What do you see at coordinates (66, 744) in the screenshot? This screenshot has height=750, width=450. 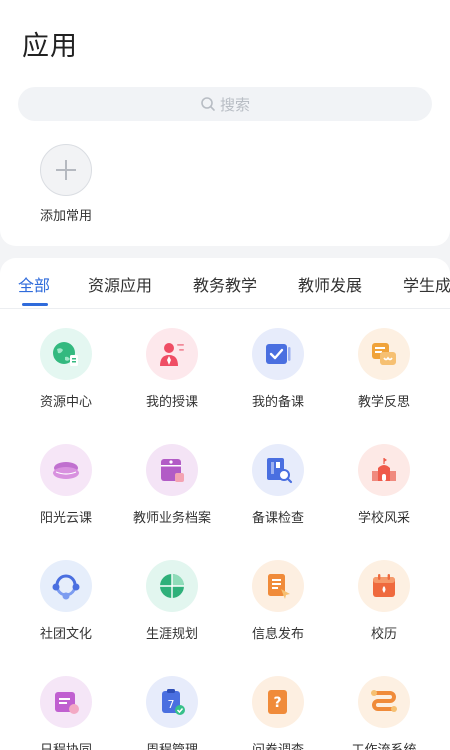 I see `app-label: 日程协同` at bounding box center [66, 744].